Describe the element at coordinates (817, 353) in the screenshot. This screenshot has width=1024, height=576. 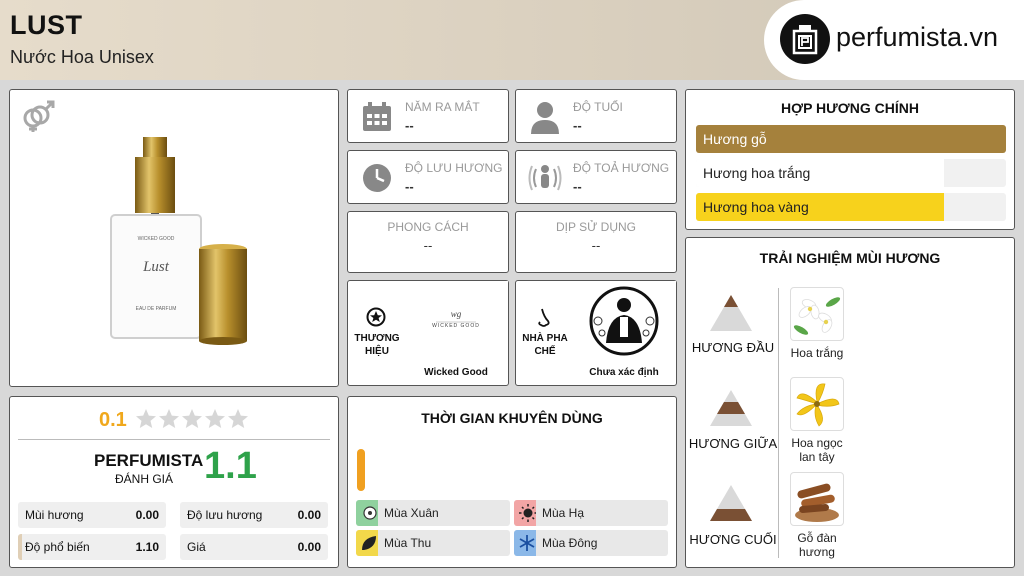
I see `top-note-name: Hoa trắng` at that location.